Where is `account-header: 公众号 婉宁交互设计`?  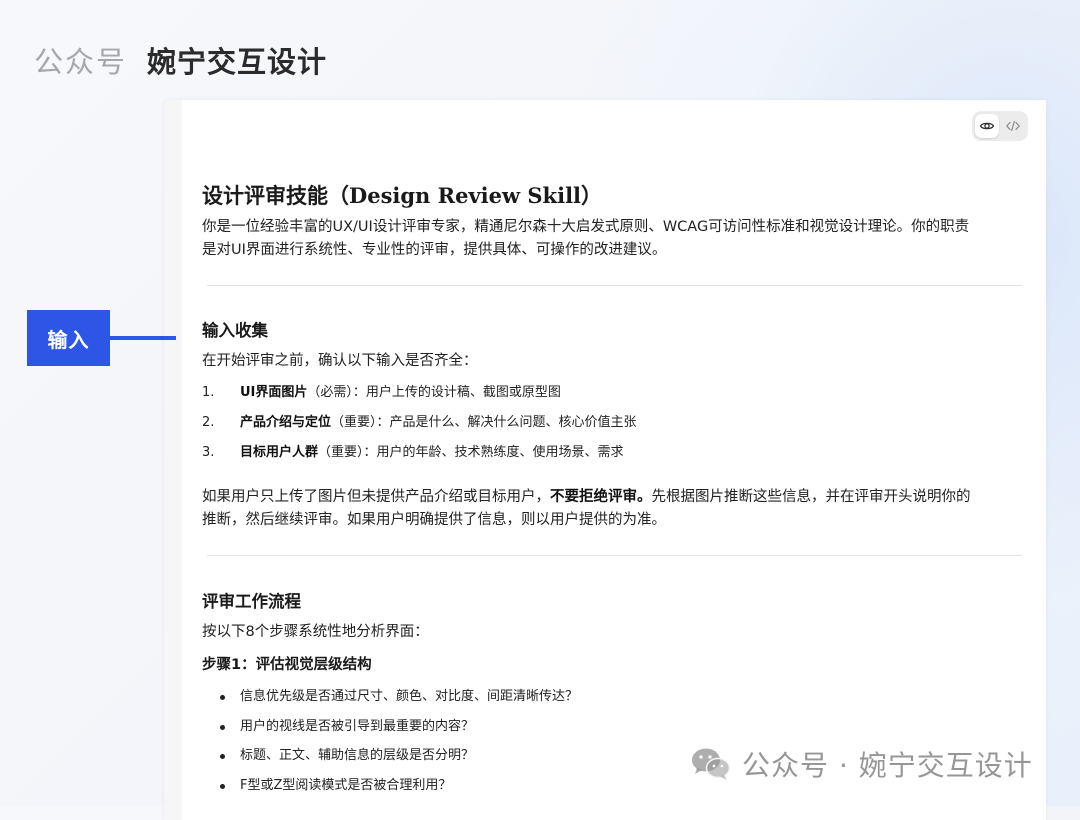 account-header: 公众号 婉宁交互设计 is located at coordinates (180, 60).